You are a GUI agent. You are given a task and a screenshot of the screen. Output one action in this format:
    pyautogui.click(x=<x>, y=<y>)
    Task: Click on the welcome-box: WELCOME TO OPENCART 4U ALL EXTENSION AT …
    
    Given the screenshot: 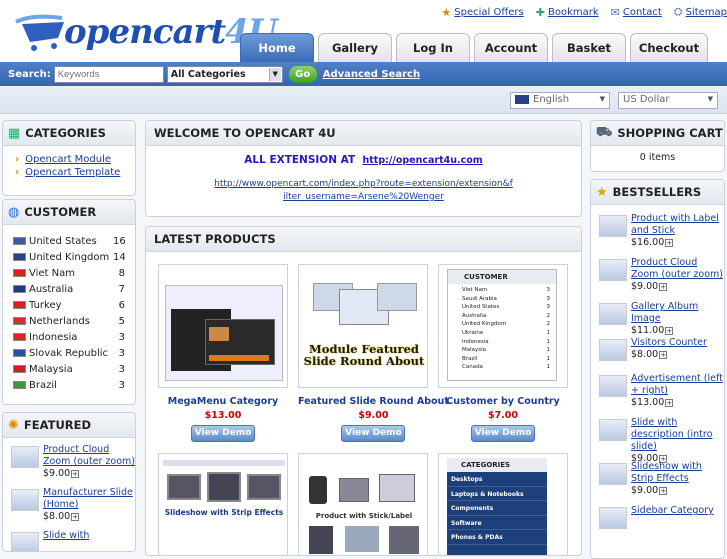 What is the action you would take?
    pyautogui.click(x=363, y=168)
    